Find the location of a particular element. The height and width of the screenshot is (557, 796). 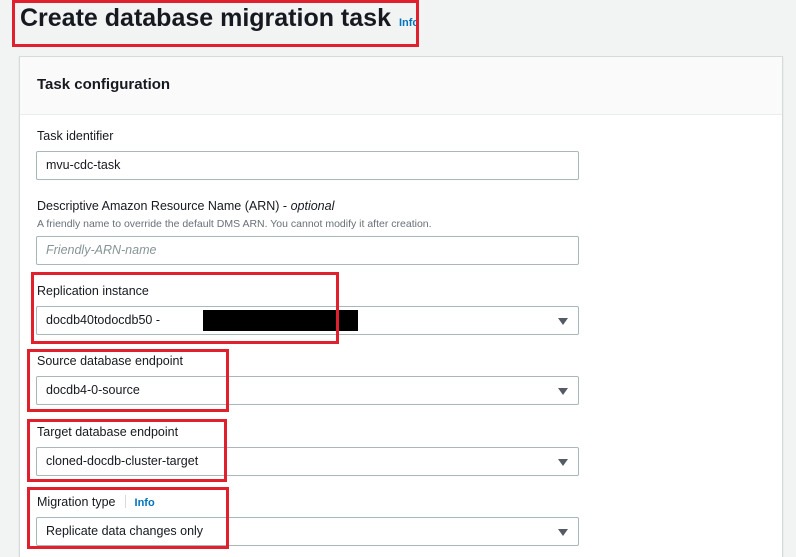

arn-label-sep: - is located at coordinates (285, 206).